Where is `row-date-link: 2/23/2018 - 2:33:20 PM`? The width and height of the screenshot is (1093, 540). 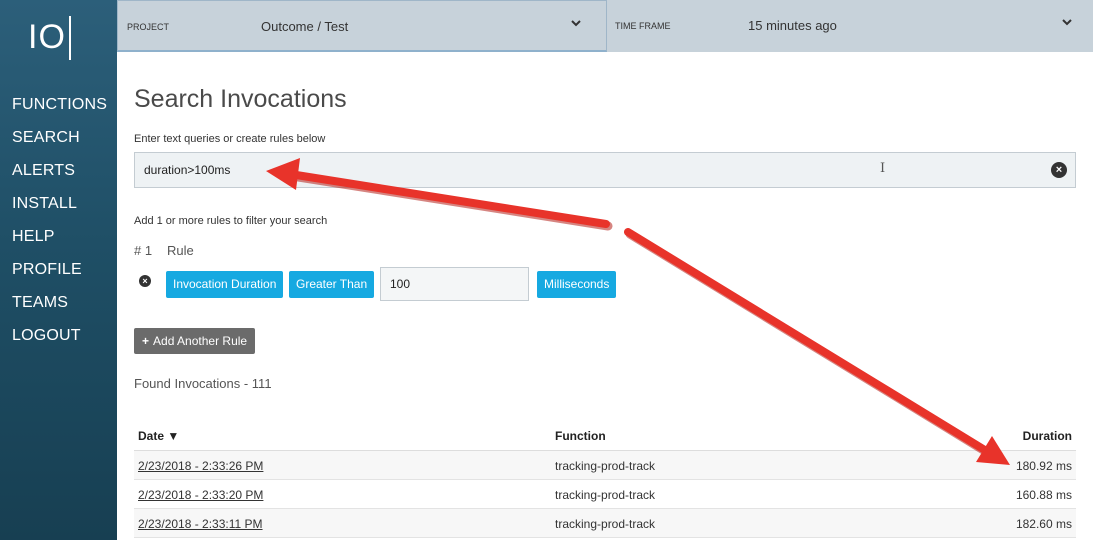
row-date-link: 2/23/2018 - 2:33:20 PM is located at coordinates (200, 495).